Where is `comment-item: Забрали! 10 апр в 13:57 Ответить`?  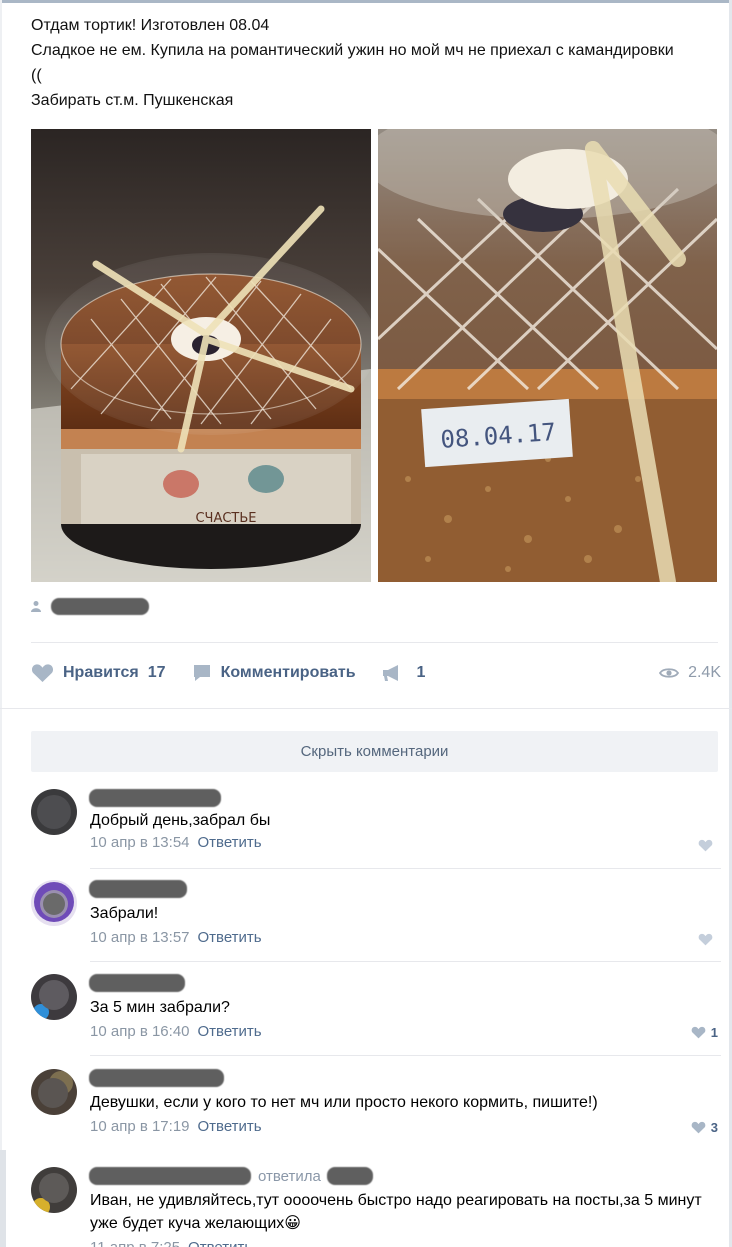
comment-item: Забрали! 10 апр в 13:57 Ответить is located at coordinates (376, 921).